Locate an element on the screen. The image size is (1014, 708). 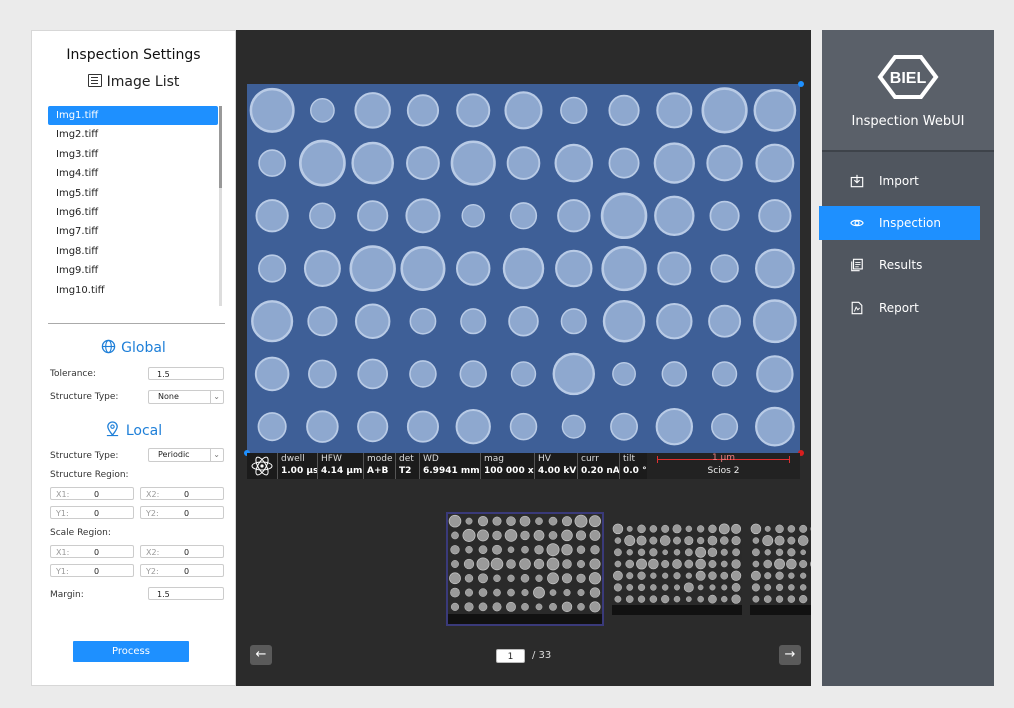
global-structure-type-label: Structure Type: is located at coordinates (84, 397).